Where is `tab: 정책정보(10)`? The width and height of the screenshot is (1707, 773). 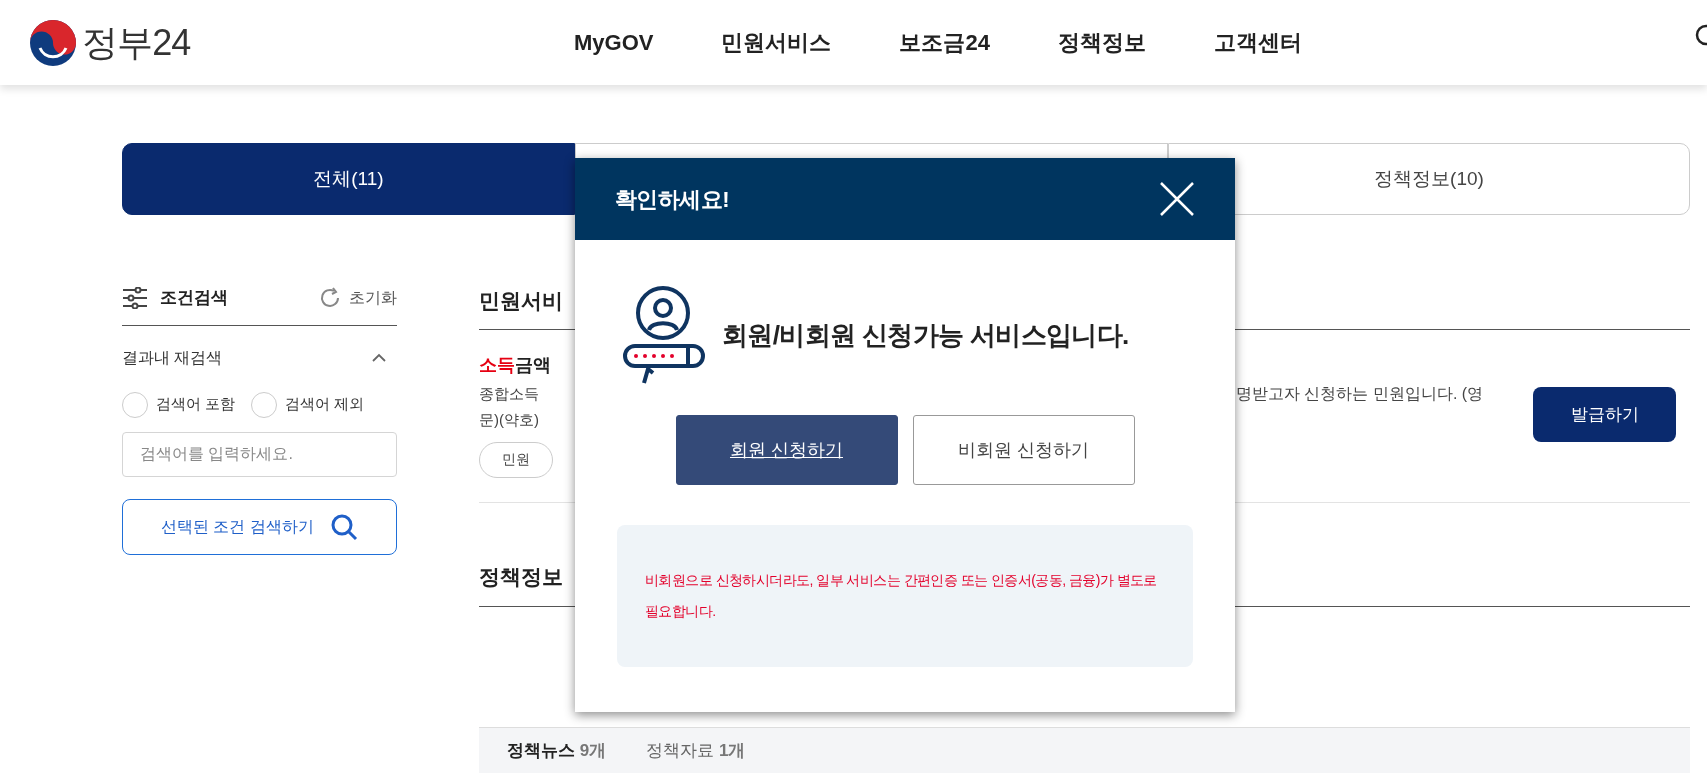
tab: 정책정보(10) is located at coordinates (1429, 179).